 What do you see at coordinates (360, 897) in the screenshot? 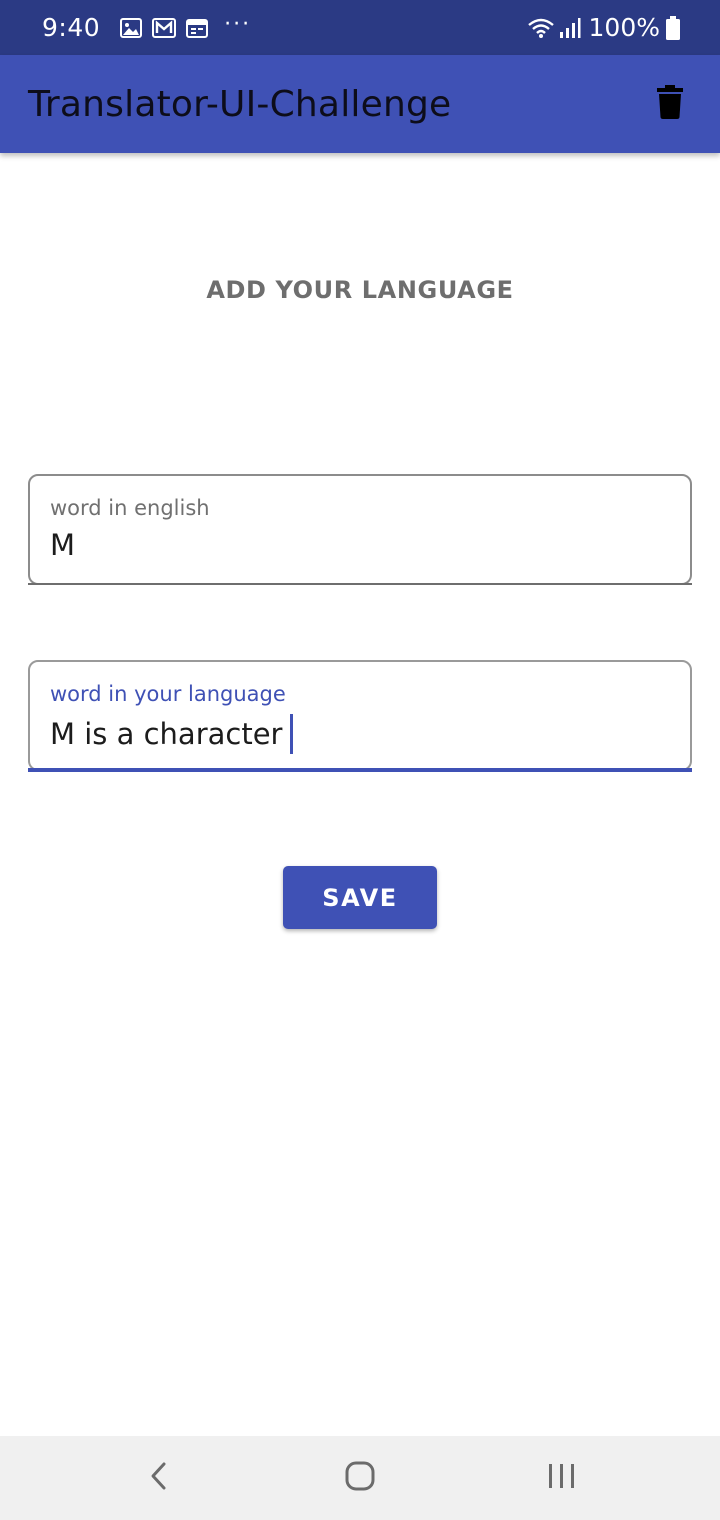
I see `save-button: SAVE` at bounding box center [360, 897].